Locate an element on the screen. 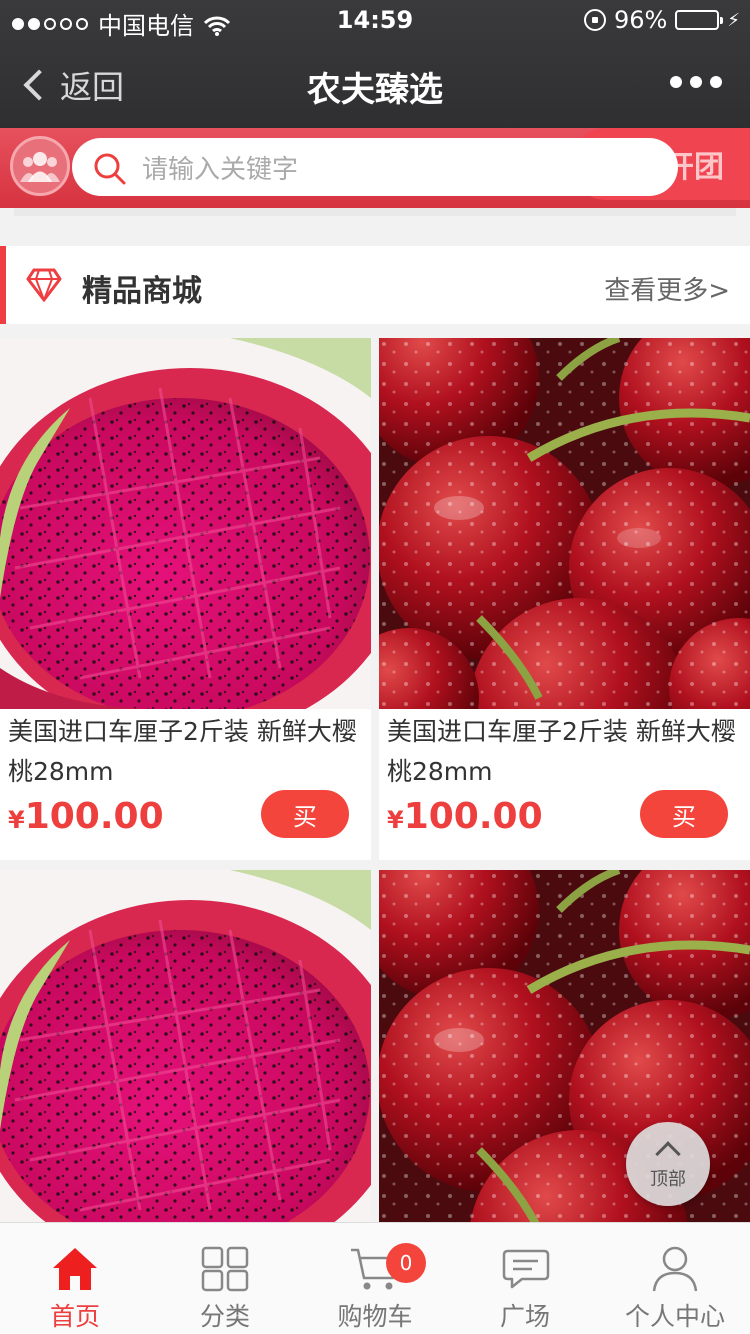  section-title: 精品商城 is located at coordinates (142, 291).